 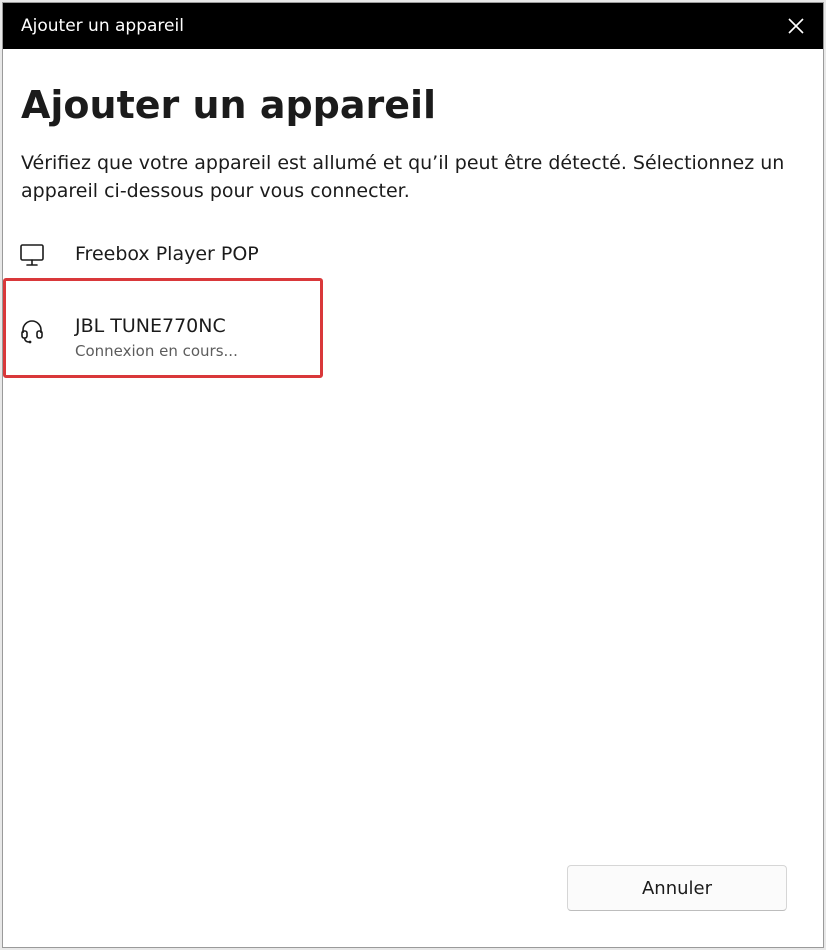 What do you see at coordinates (167, 254) in the screenshot?
I see `device-name: Freebox Player POP` at bounding box center [167, 254].